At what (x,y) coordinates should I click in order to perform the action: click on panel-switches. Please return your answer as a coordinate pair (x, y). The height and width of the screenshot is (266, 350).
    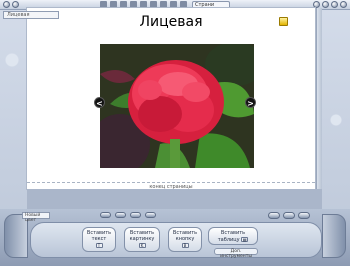
    Looking at the image, I should click on (289, 215).